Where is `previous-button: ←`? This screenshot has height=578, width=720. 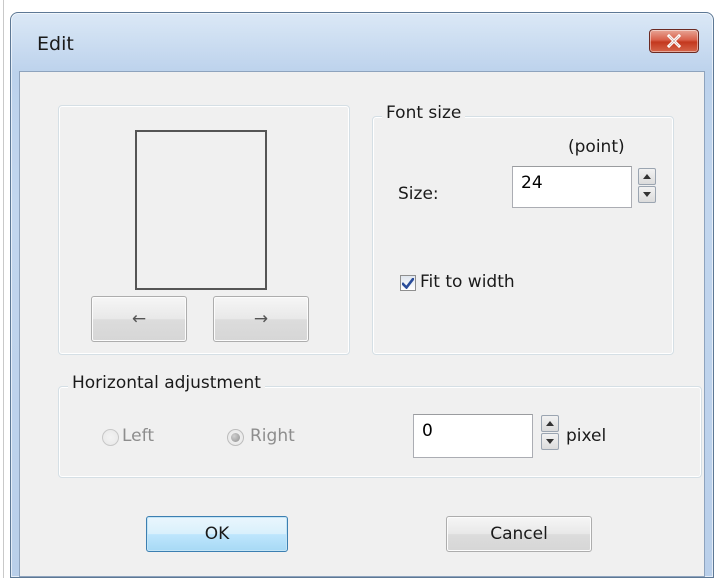
previous-button: ← is located at coordinates (139, 319).